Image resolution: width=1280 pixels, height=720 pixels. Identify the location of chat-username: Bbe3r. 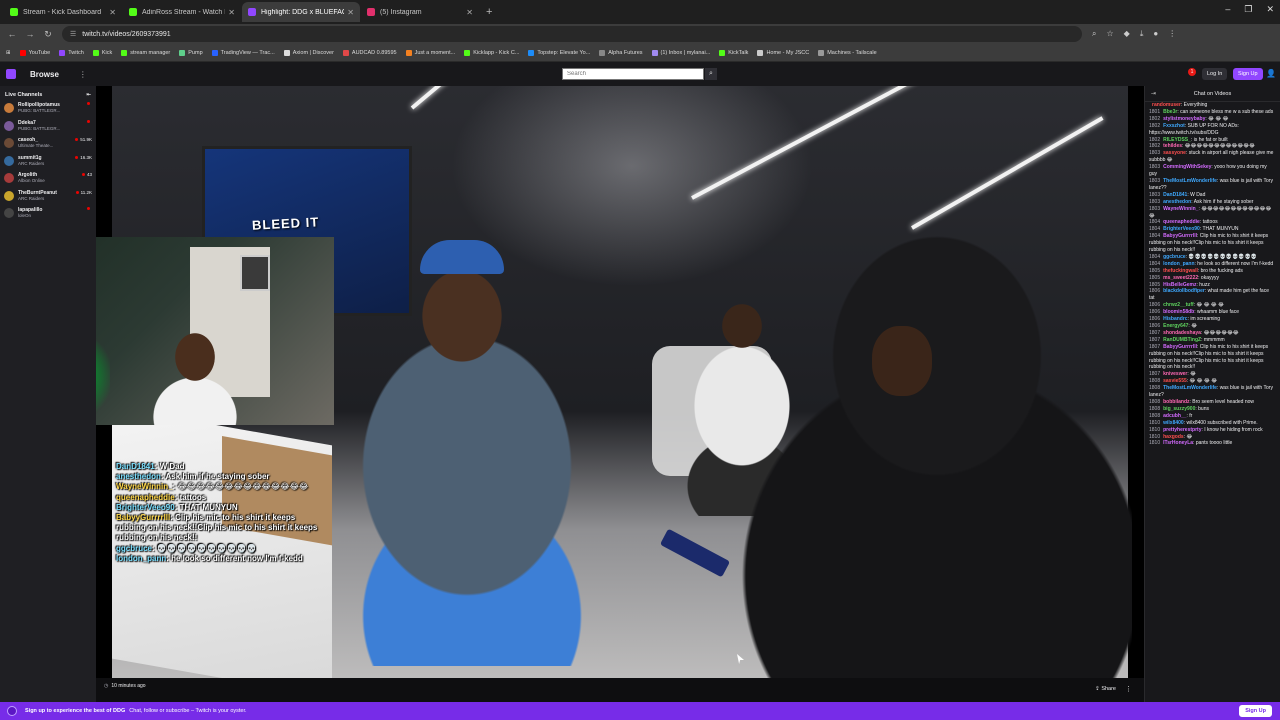
(1170, 112).